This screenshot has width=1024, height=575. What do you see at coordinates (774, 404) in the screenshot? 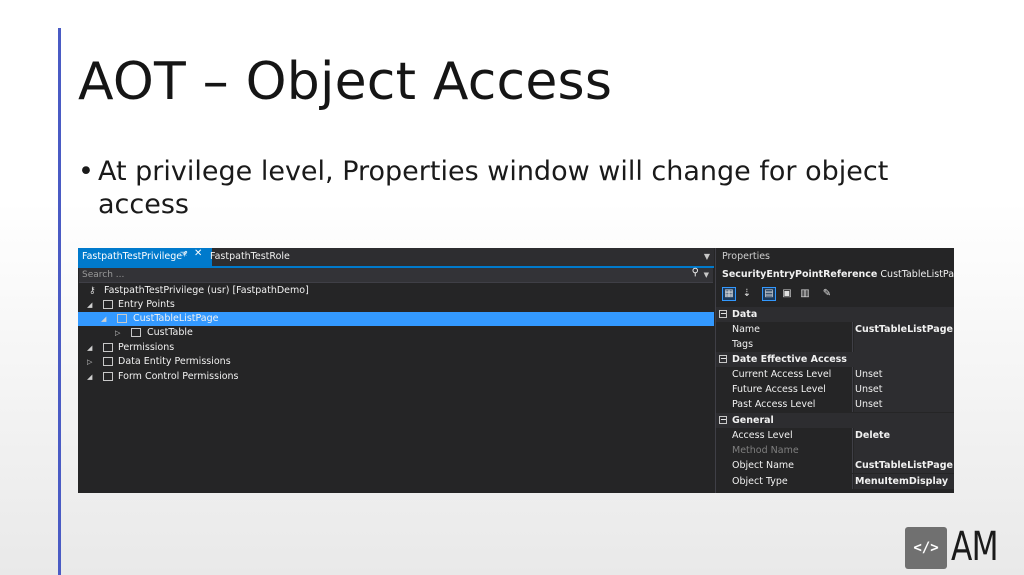
I see `property-name: Past Access Level` at bounding box center [774, 404].